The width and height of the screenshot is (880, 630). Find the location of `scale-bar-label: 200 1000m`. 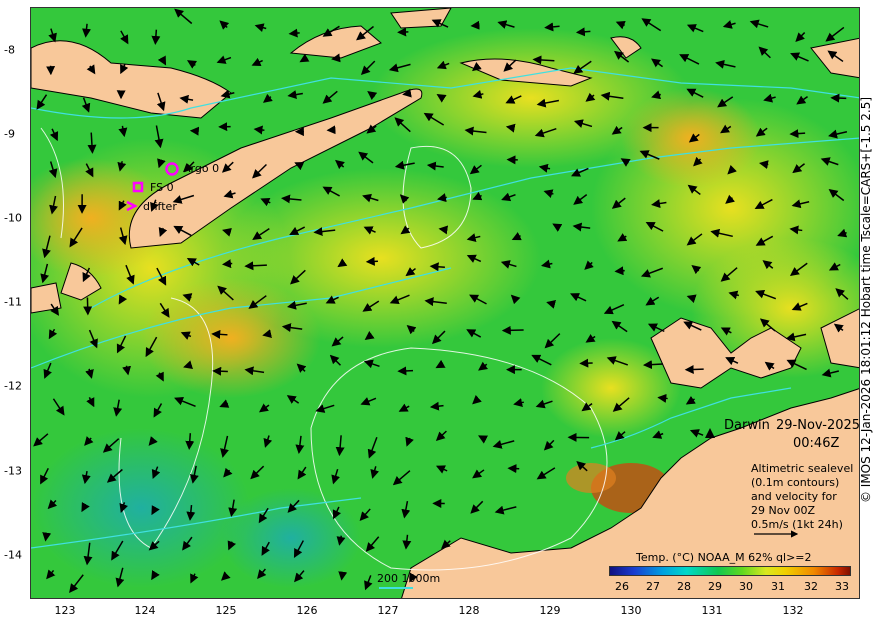

scale-bar-label: 200 1000m is located at coordinates (409, 578).